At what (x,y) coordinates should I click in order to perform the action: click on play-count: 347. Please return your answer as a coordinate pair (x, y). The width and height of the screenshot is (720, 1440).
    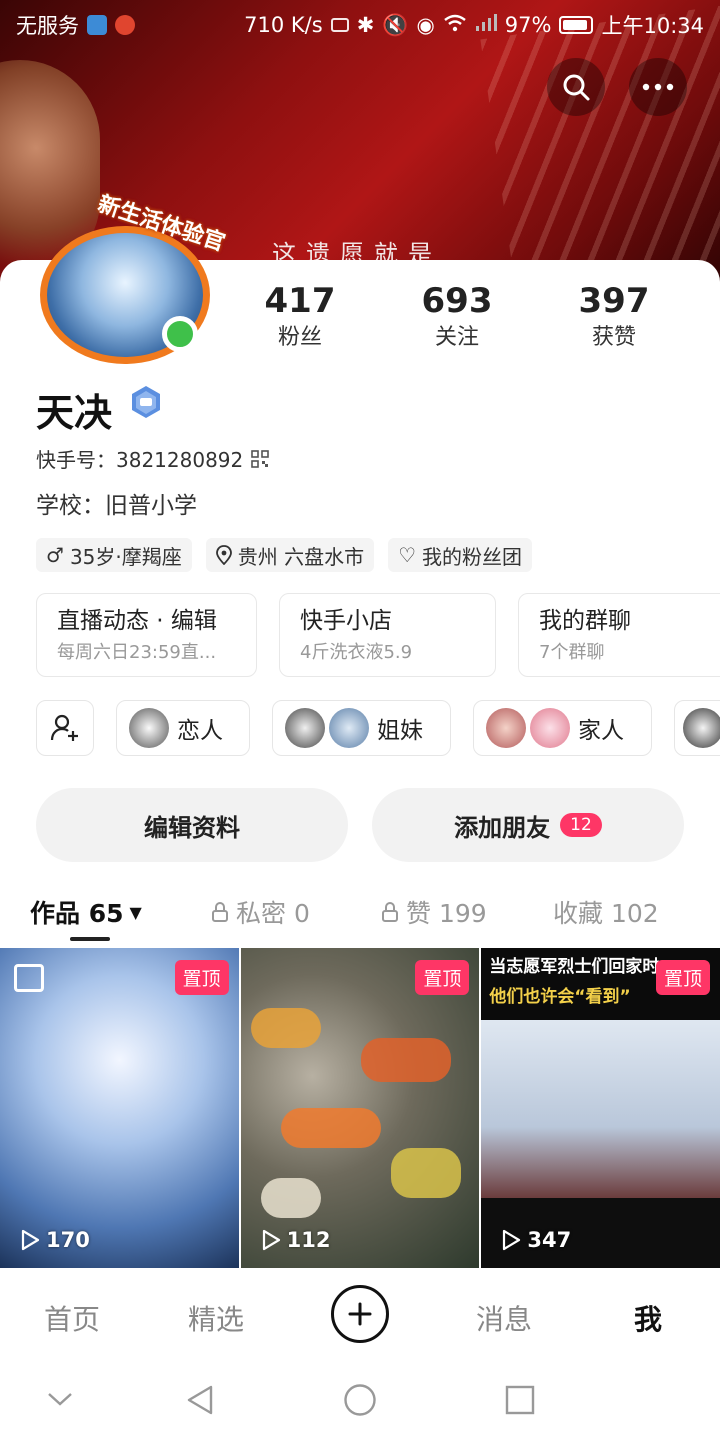
    Looking at the image, I should click on (536, 1240).